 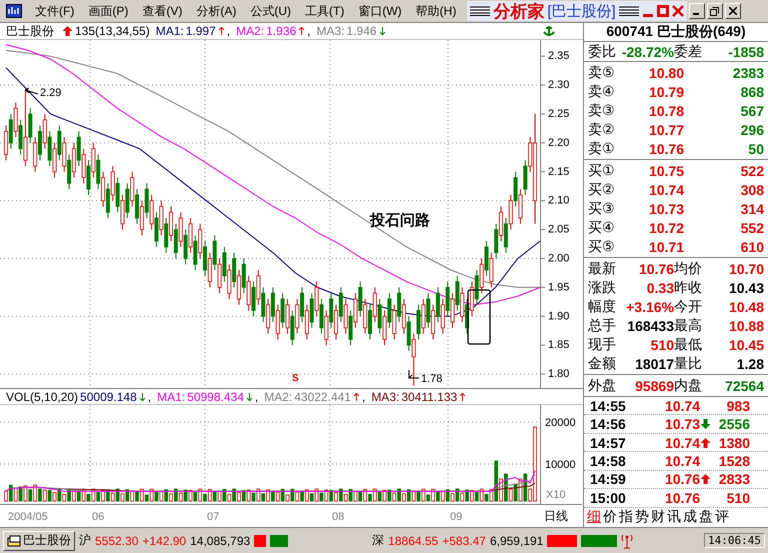 I want to click on quote-value: 10.43, so click(x=746, y=288).